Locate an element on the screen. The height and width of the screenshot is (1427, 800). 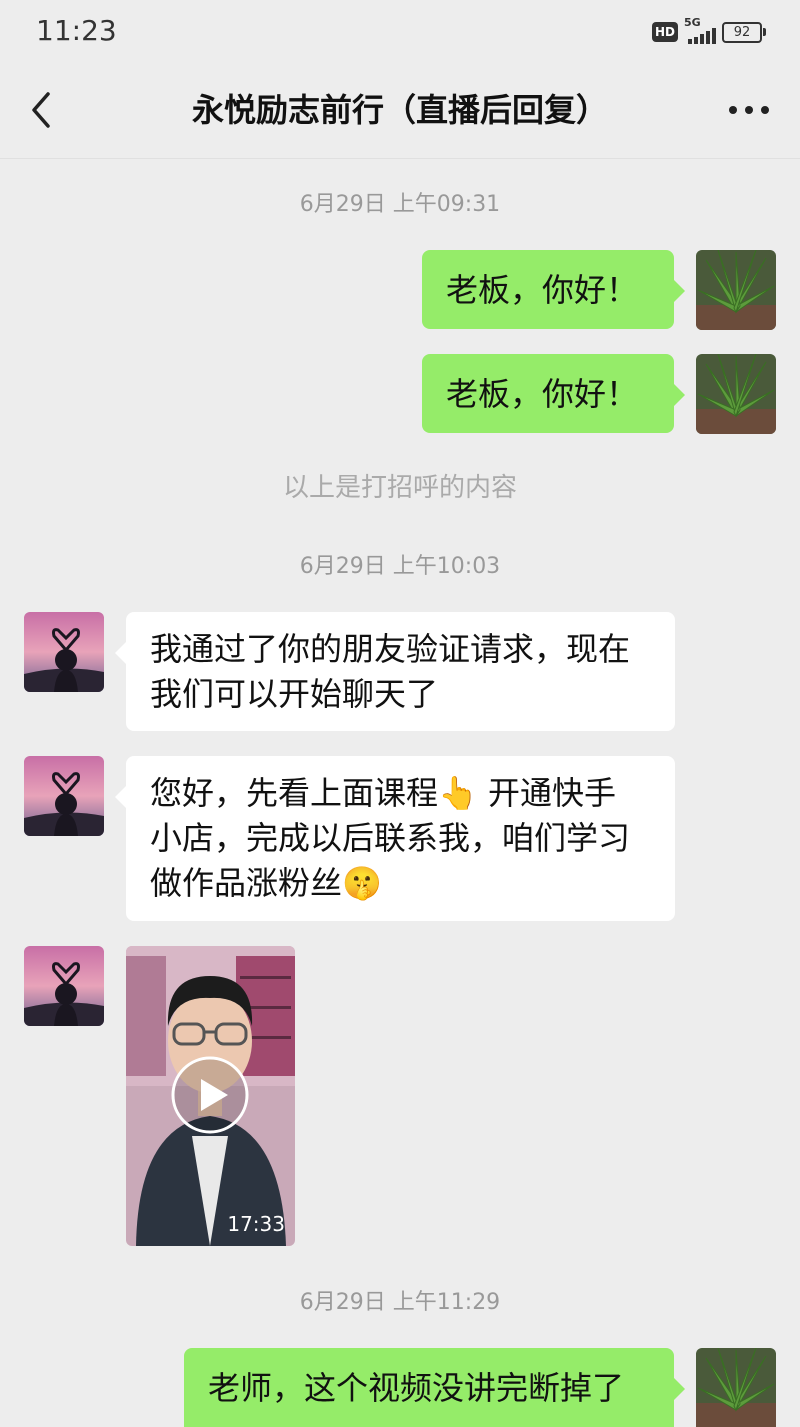
battery-level: 92 is located at coordinates (742, 32).